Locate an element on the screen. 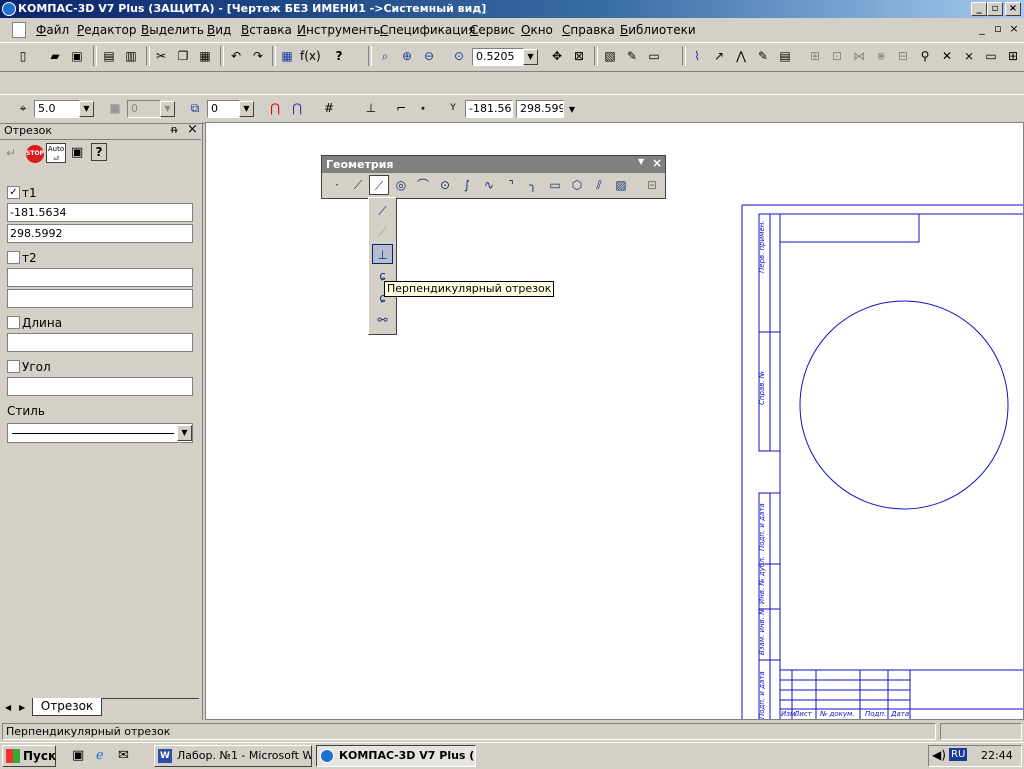  minimize-button: _ is located at coordinates (979, 9).